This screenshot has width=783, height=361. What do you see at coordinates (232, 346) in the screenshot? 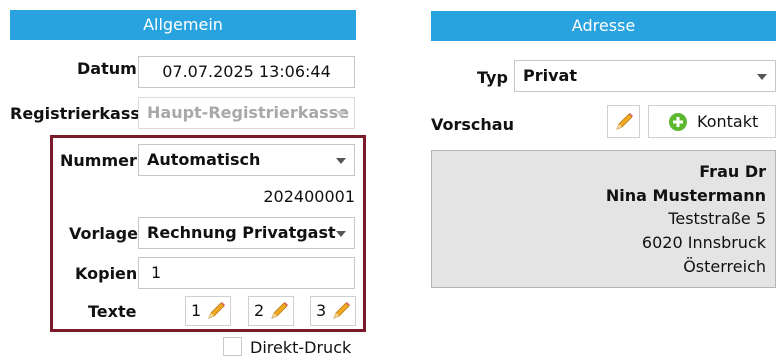
I see `direkt-druck-checkbox` at bounding box center [232, 346].